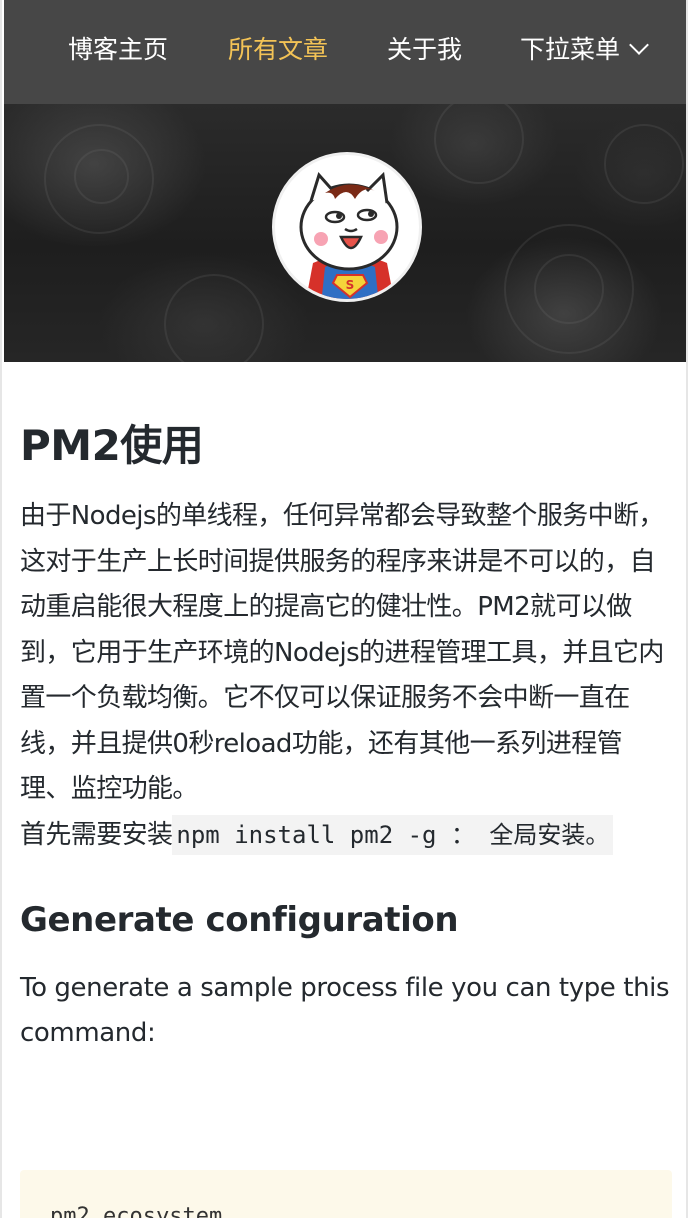 The width and height of the screenshot is (688, 1218). Describe the element at coordinates (393, 834) in the screenshot. I see `install-code: npm install pm2 -g ： 全局安装。` at that location.